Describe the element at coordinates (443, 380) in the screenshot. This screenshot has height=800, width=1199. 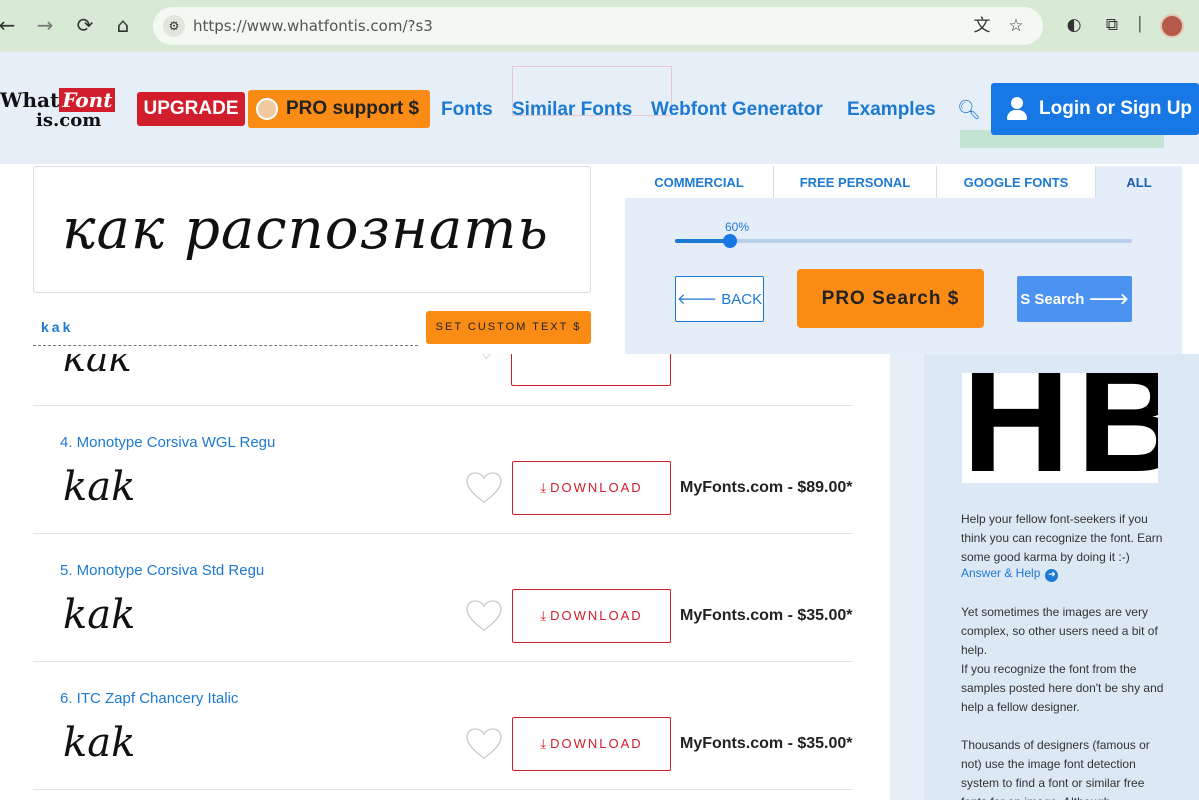
I see `result-row-partial: kak ♡` at that location.